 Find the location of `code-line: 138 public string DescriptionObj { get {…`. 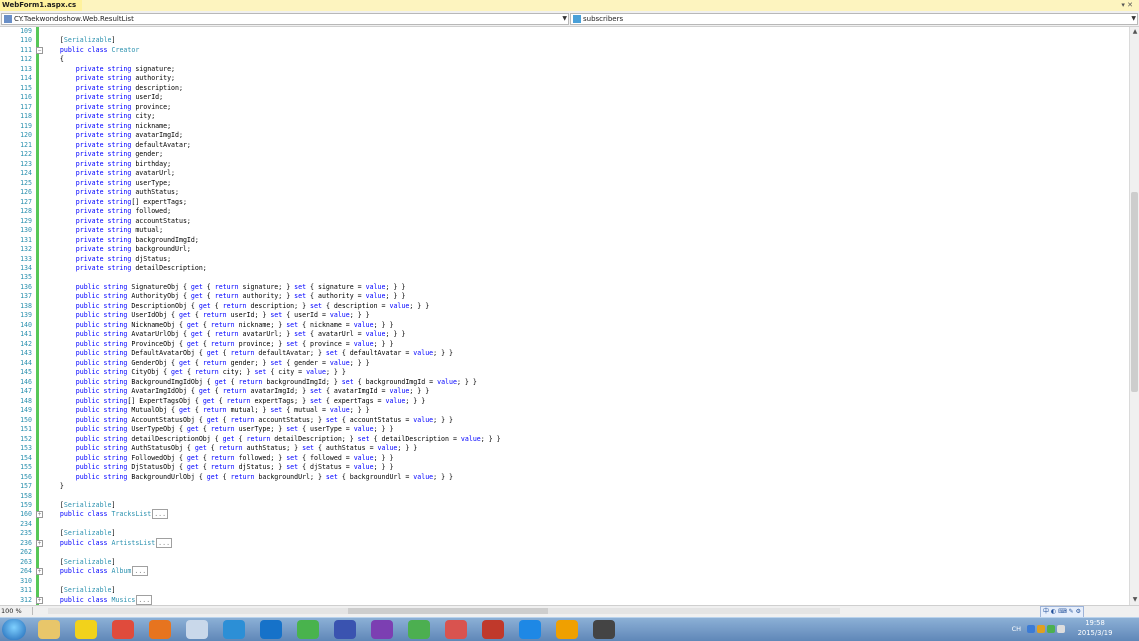

code-line: 138 public string DescriptionObj { get {… is located at coordinates (564, 307).